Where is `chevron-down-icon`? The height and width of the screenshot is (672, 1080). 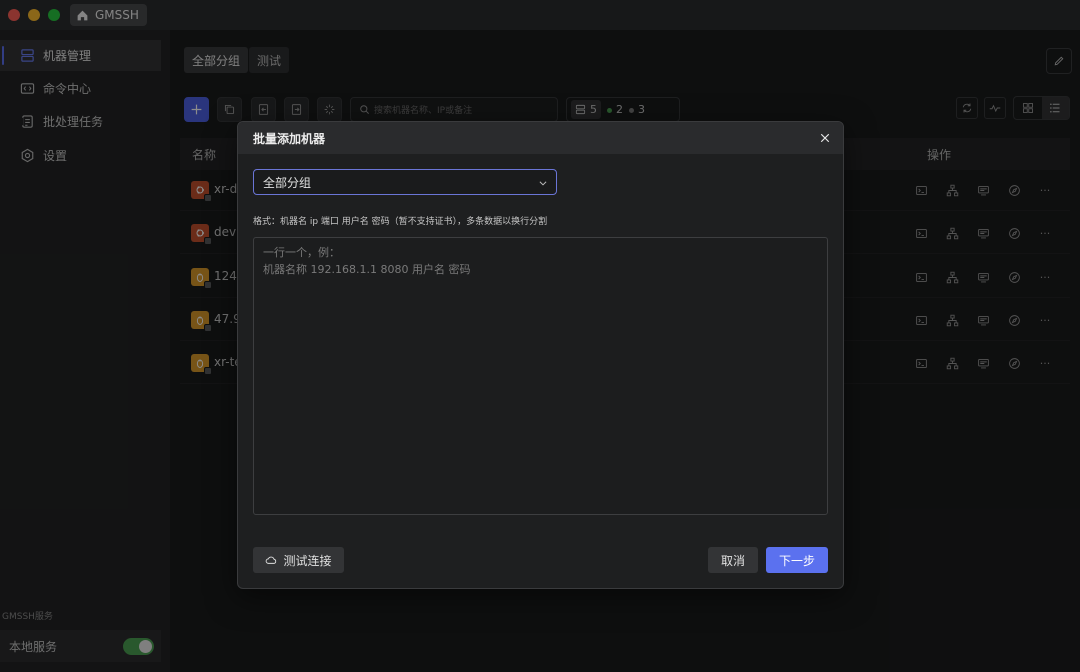 chevron-down-icon is located at coordinates (543, 183).